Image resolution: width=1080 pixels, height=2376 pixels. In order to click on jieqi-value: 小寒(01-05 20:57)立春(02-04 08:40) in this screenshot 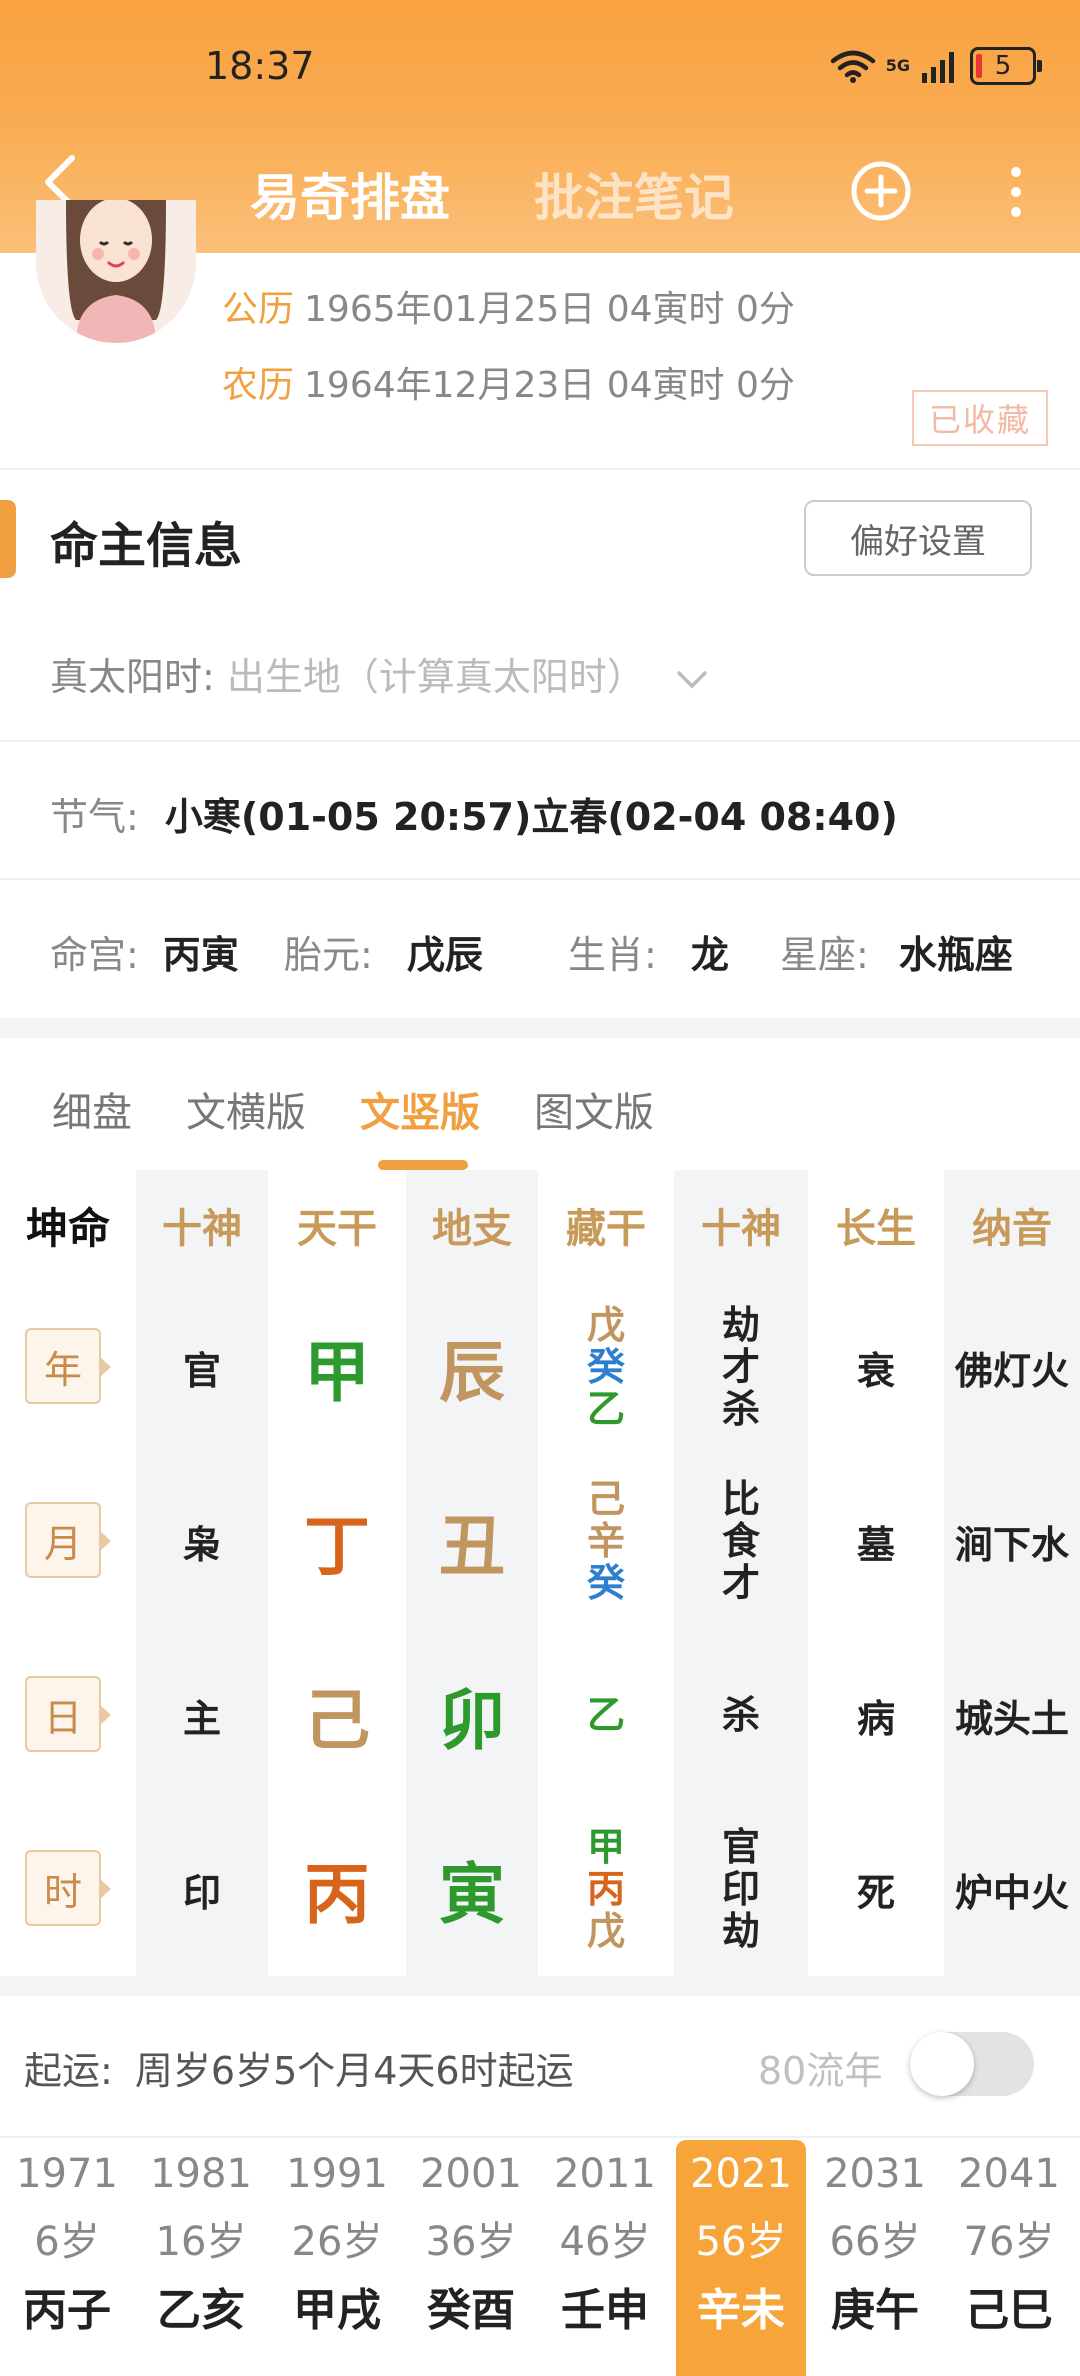, I will do `click(531, 817)`.